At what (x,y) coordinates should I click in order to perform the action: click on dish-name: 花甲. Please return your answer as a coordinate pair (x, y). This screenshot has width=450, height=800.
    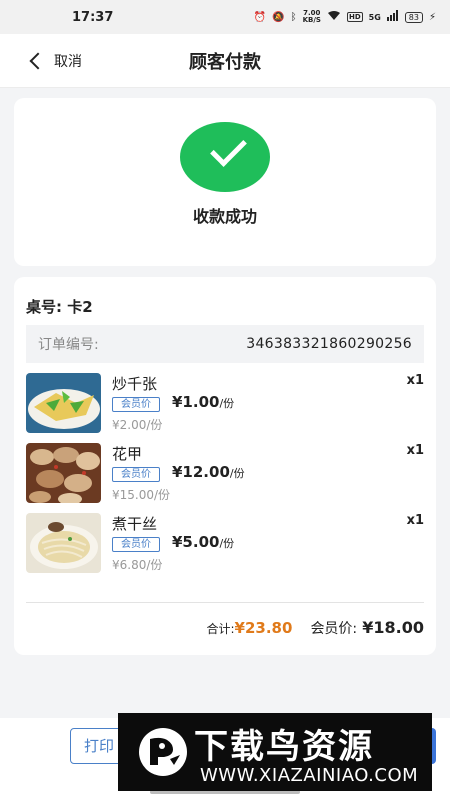
    Looking at the image, I should click on (127, 454).